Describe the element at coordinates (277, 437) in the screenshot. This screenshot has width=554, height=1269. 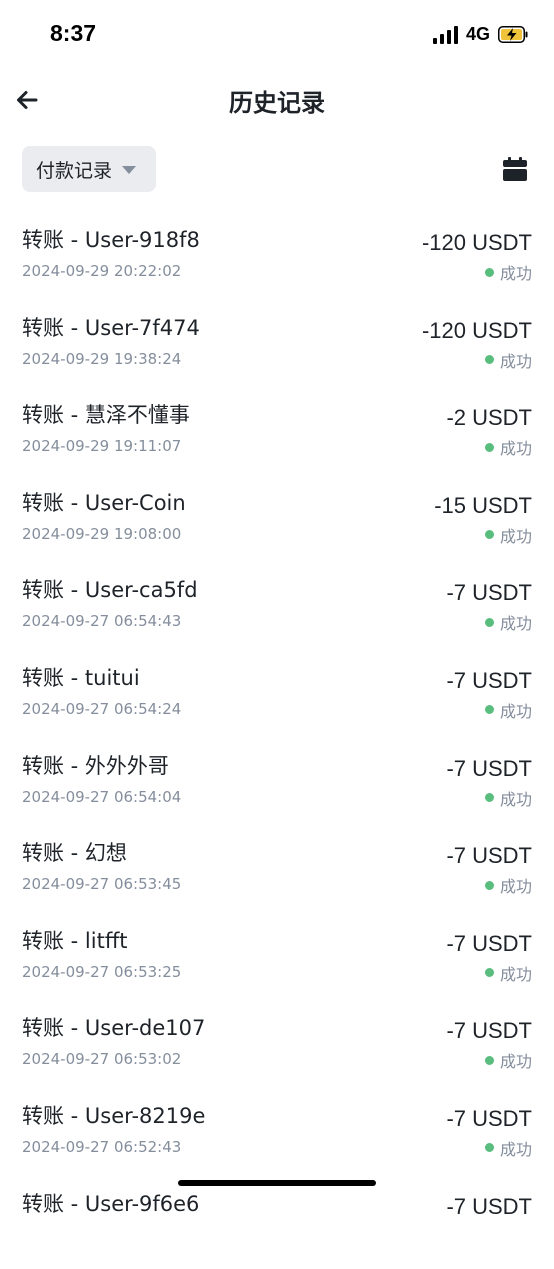
I see `record-item: 转账 - 慧泽不懂事 2024-09-29 19:11:07 -2 USDT 成功` at that location.